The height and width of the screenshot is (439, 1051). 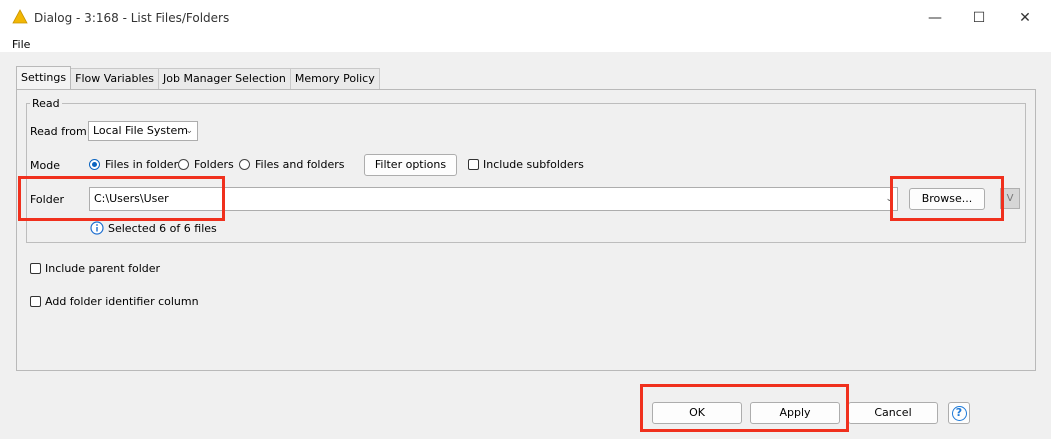 I want to click on selection-info-text: Selected 6 of 6 files, so click(x=162, y=228).